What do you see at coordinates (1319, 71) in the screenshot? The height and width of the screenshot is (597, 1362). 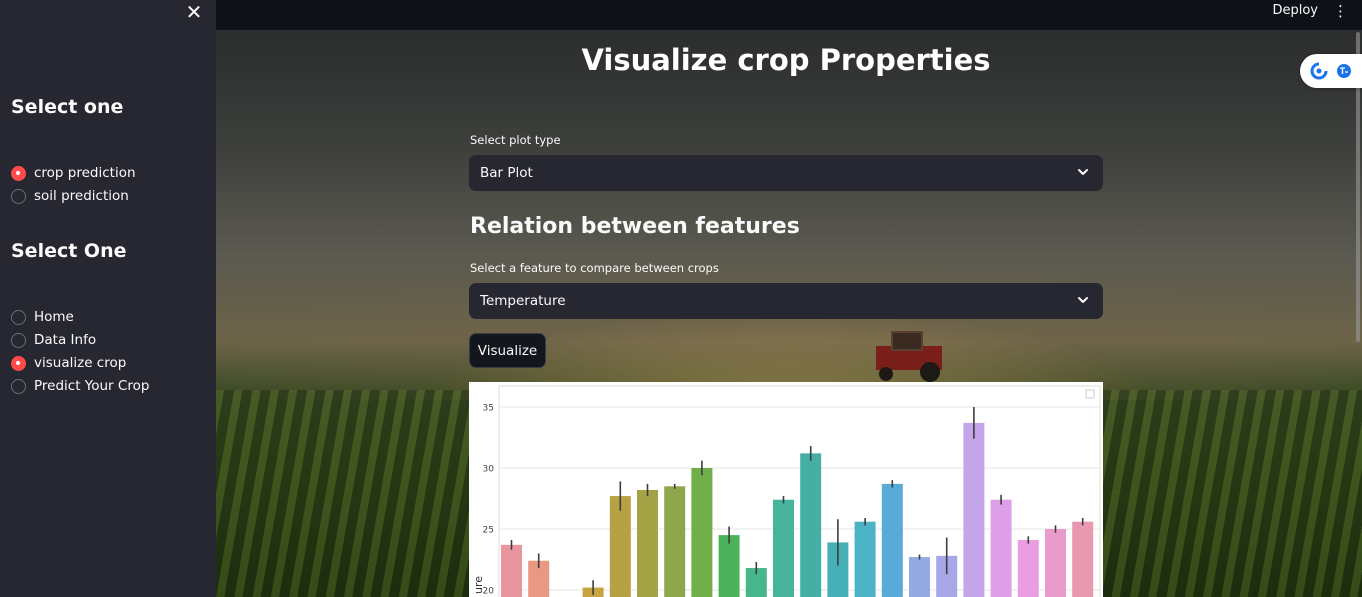 I see `extension-logo-icon` at bounding box center [1319, 71].